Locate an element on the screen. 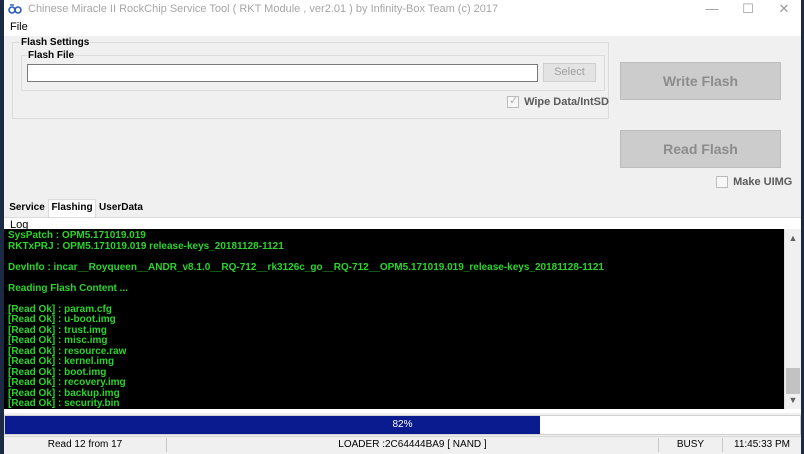 This screenshot has height=454, width=804. flash-file-input is located at coordinates (282, 73).